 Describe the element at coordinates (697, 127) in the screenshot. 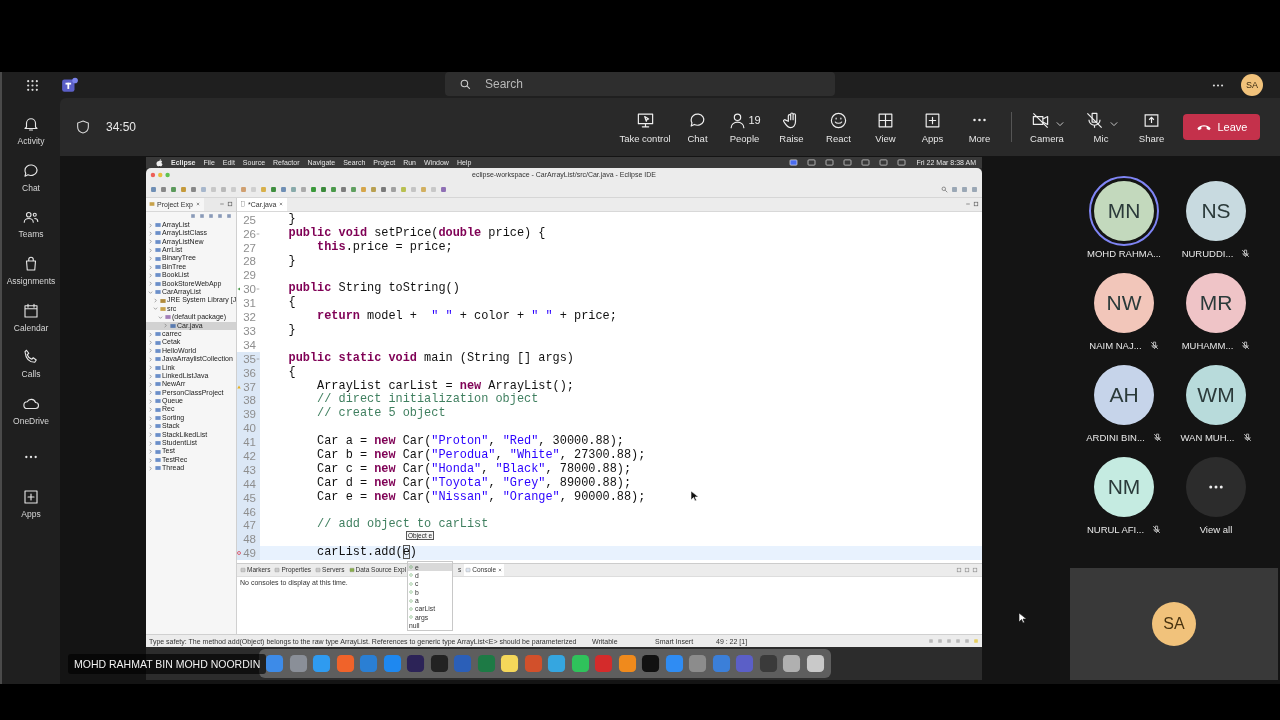

I see `toolbar-button: Chat` at that location.